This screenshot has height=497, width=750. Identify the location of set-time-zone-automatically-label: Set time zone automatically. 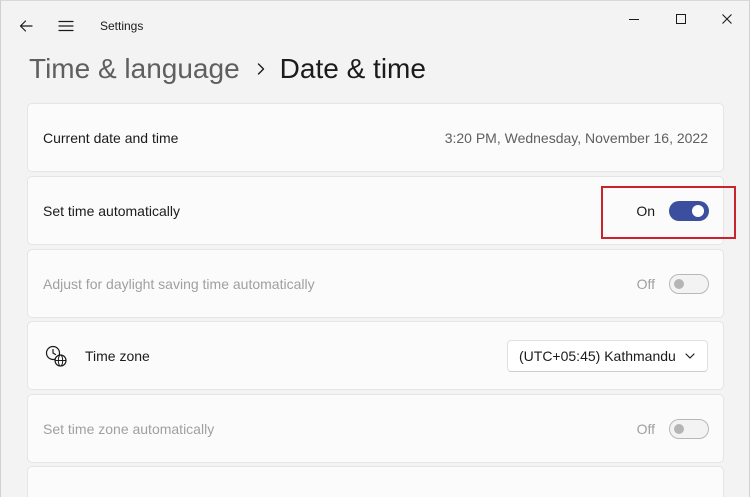
(129, 428).